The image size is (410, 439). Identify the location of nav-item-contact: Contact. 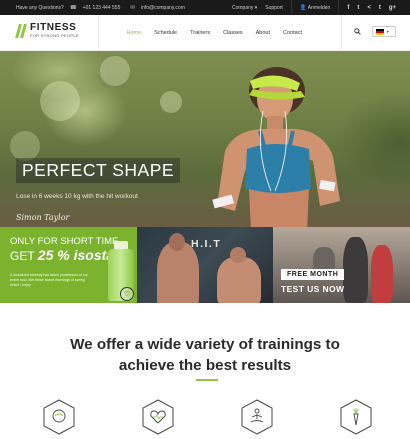
(293, 33).